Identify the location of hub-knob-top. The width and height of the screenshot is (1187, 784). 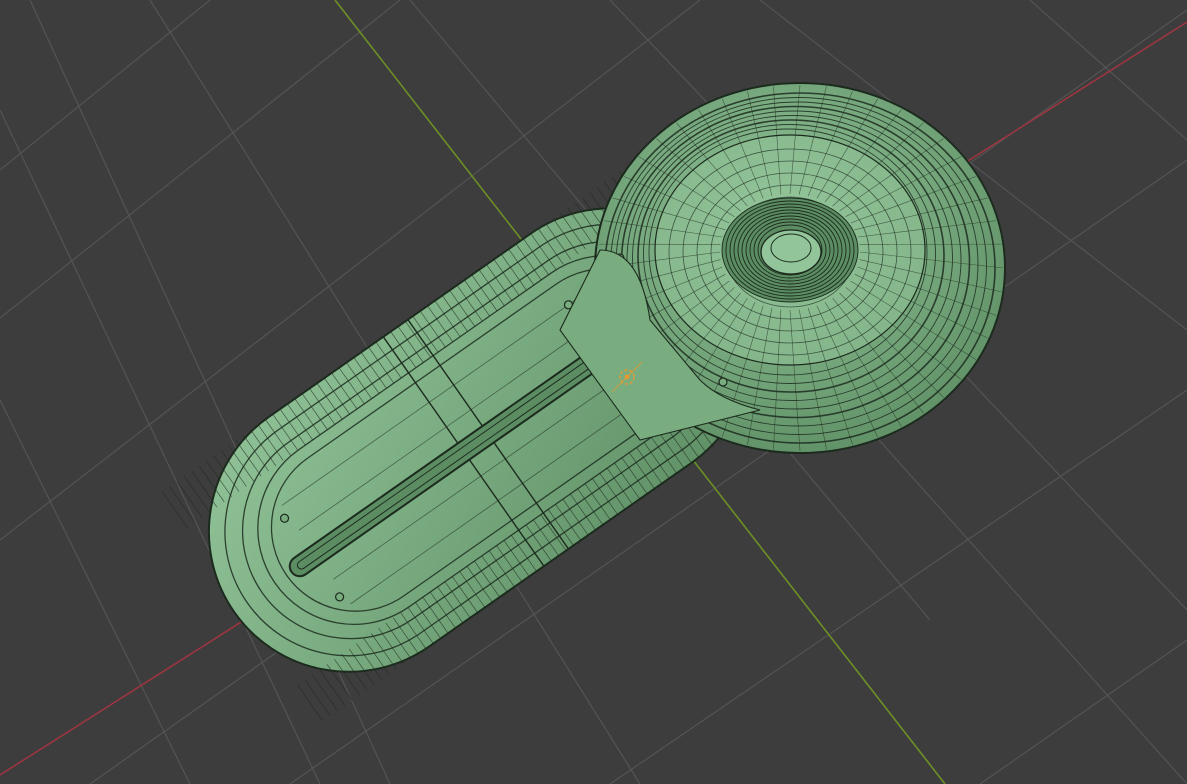
(791, 248).